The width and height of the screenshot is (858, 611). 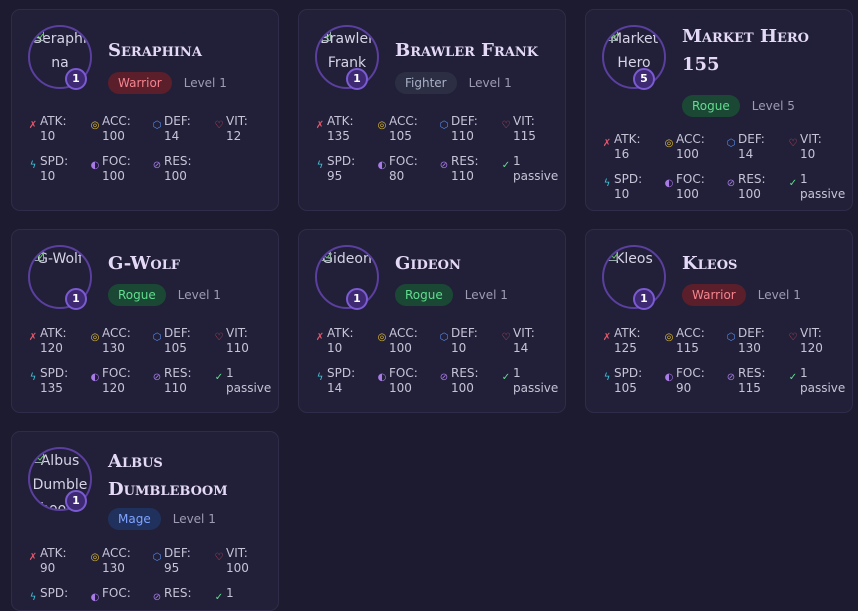 What do you see at coordinates (451, 295) in the screenshot?
I see `character-meta: Rogue Level 1` at bounding box center [451, 295].